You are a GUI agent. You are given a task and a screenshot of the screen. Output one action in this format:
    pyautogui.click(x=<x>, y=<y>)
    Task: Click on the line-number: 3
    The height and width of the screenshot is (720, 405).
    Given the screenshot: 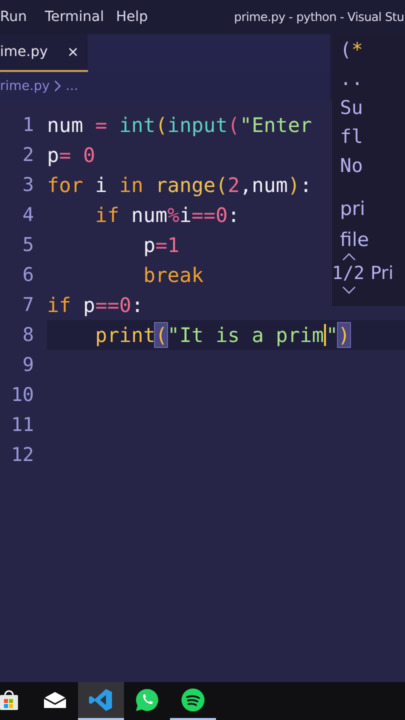 What is the action you would take?
    pyautogui.click(x=28, y=185)
    